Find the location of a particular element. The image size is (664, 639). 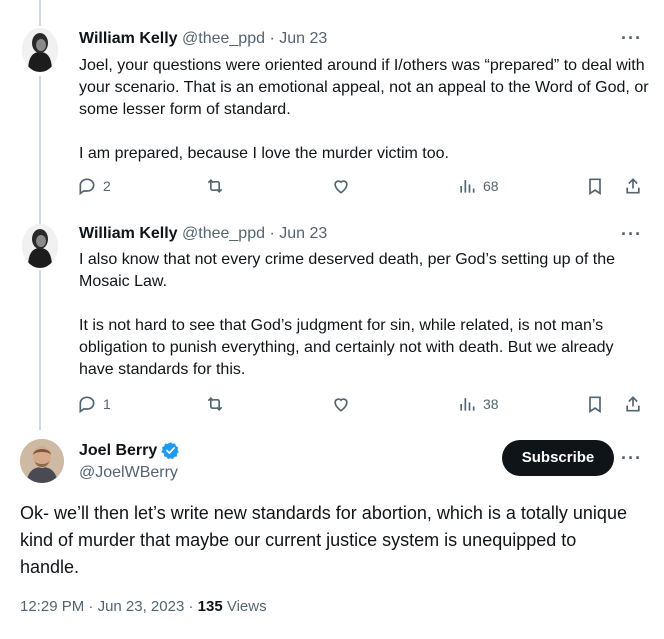

reply-button: 2 is located at coordinates (94, 186).